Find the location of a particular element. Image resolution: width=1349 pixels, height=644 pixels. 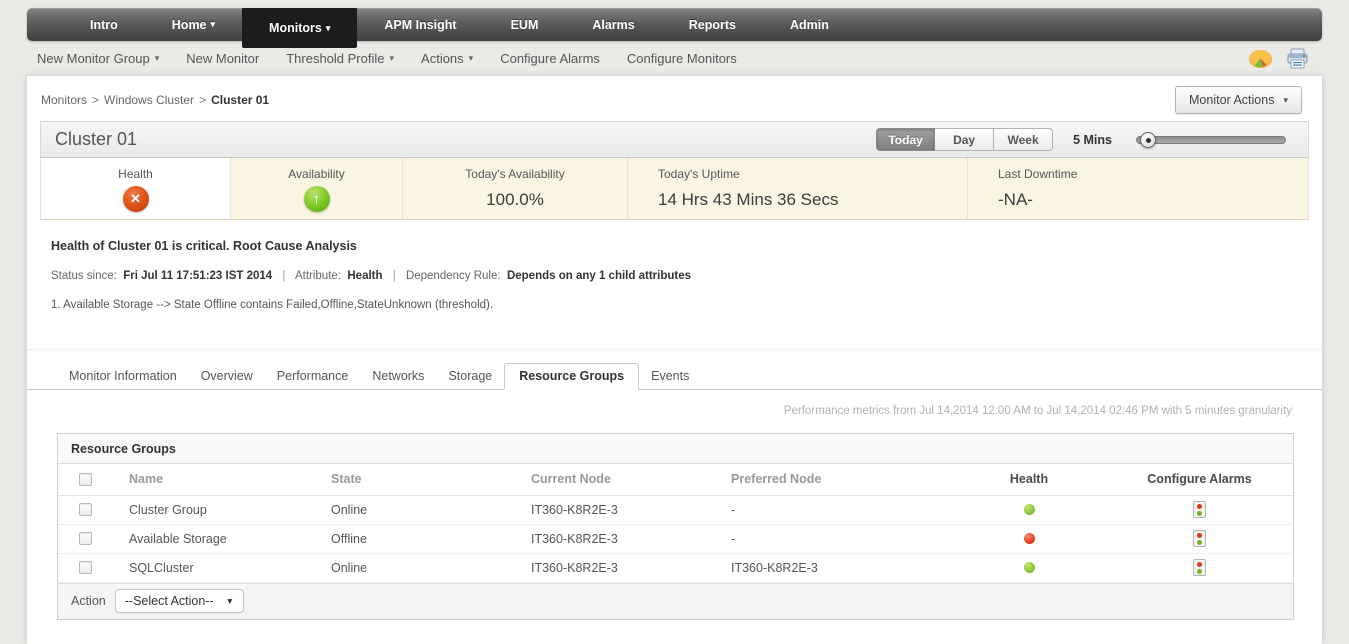

tool-item-label: Configure Monitors is located at coordinates (681, 58).